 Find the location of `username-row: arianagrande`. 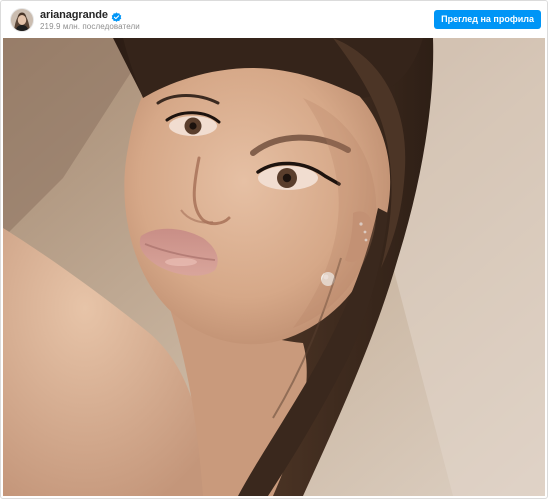

username-row: arianagrande is located at coordinates (81, 15).